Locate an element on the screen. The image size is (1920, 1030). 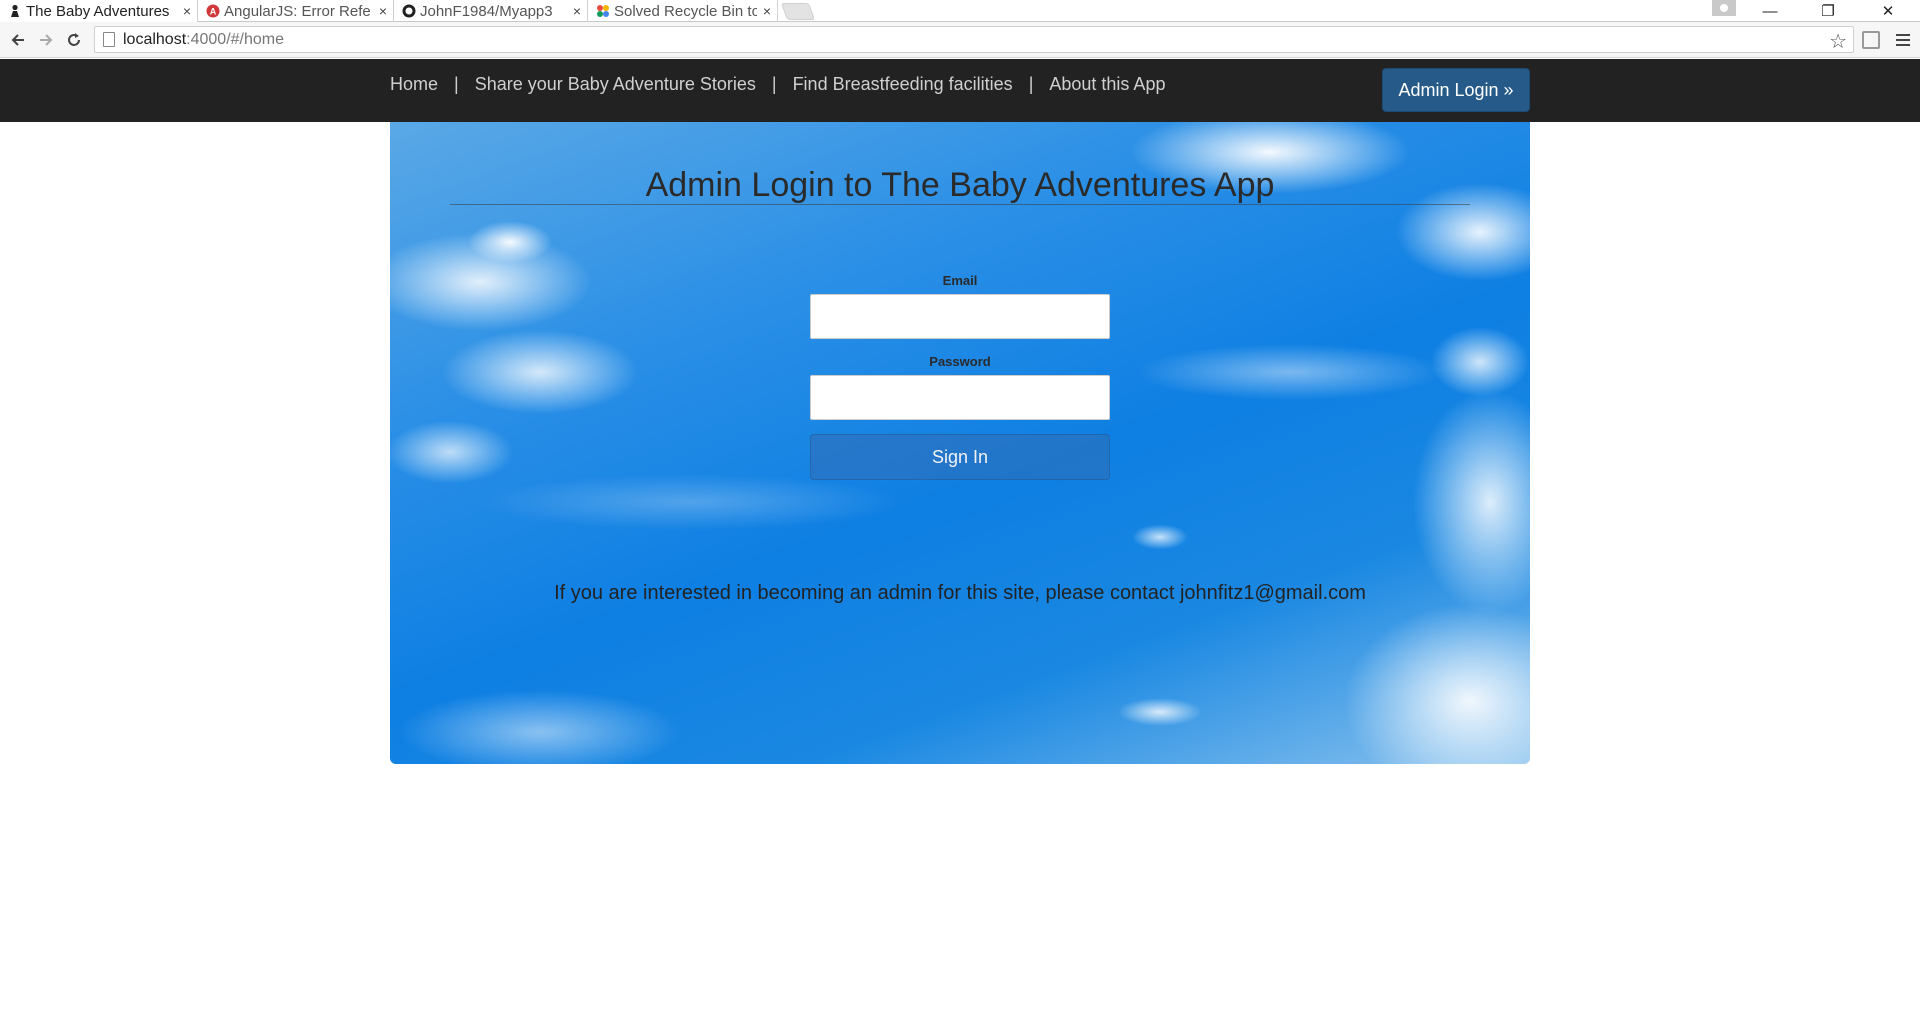
tab-title: The Baby Adventures is located at coordinates (98, 11).